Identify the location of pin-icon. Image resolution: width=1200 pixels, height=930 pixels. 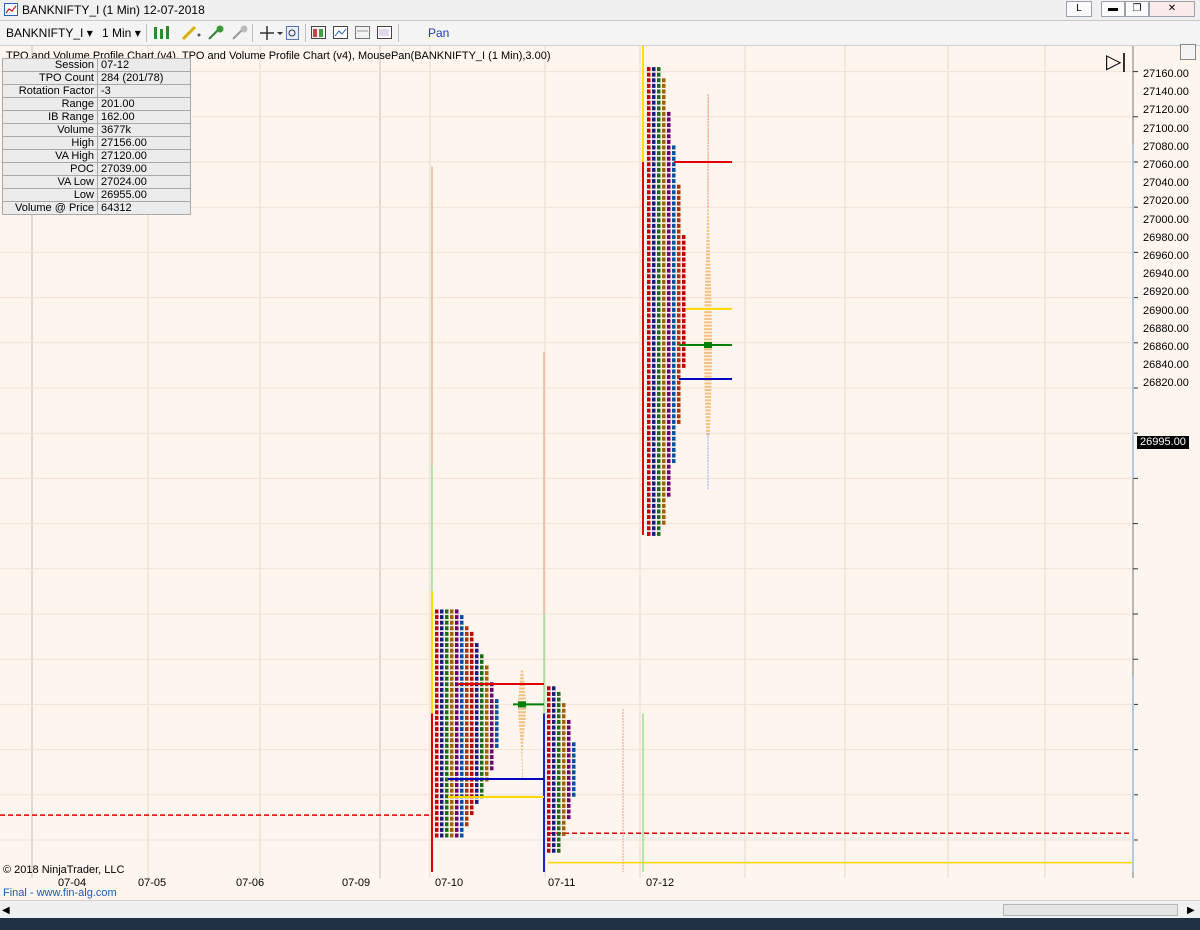
(216, 33).